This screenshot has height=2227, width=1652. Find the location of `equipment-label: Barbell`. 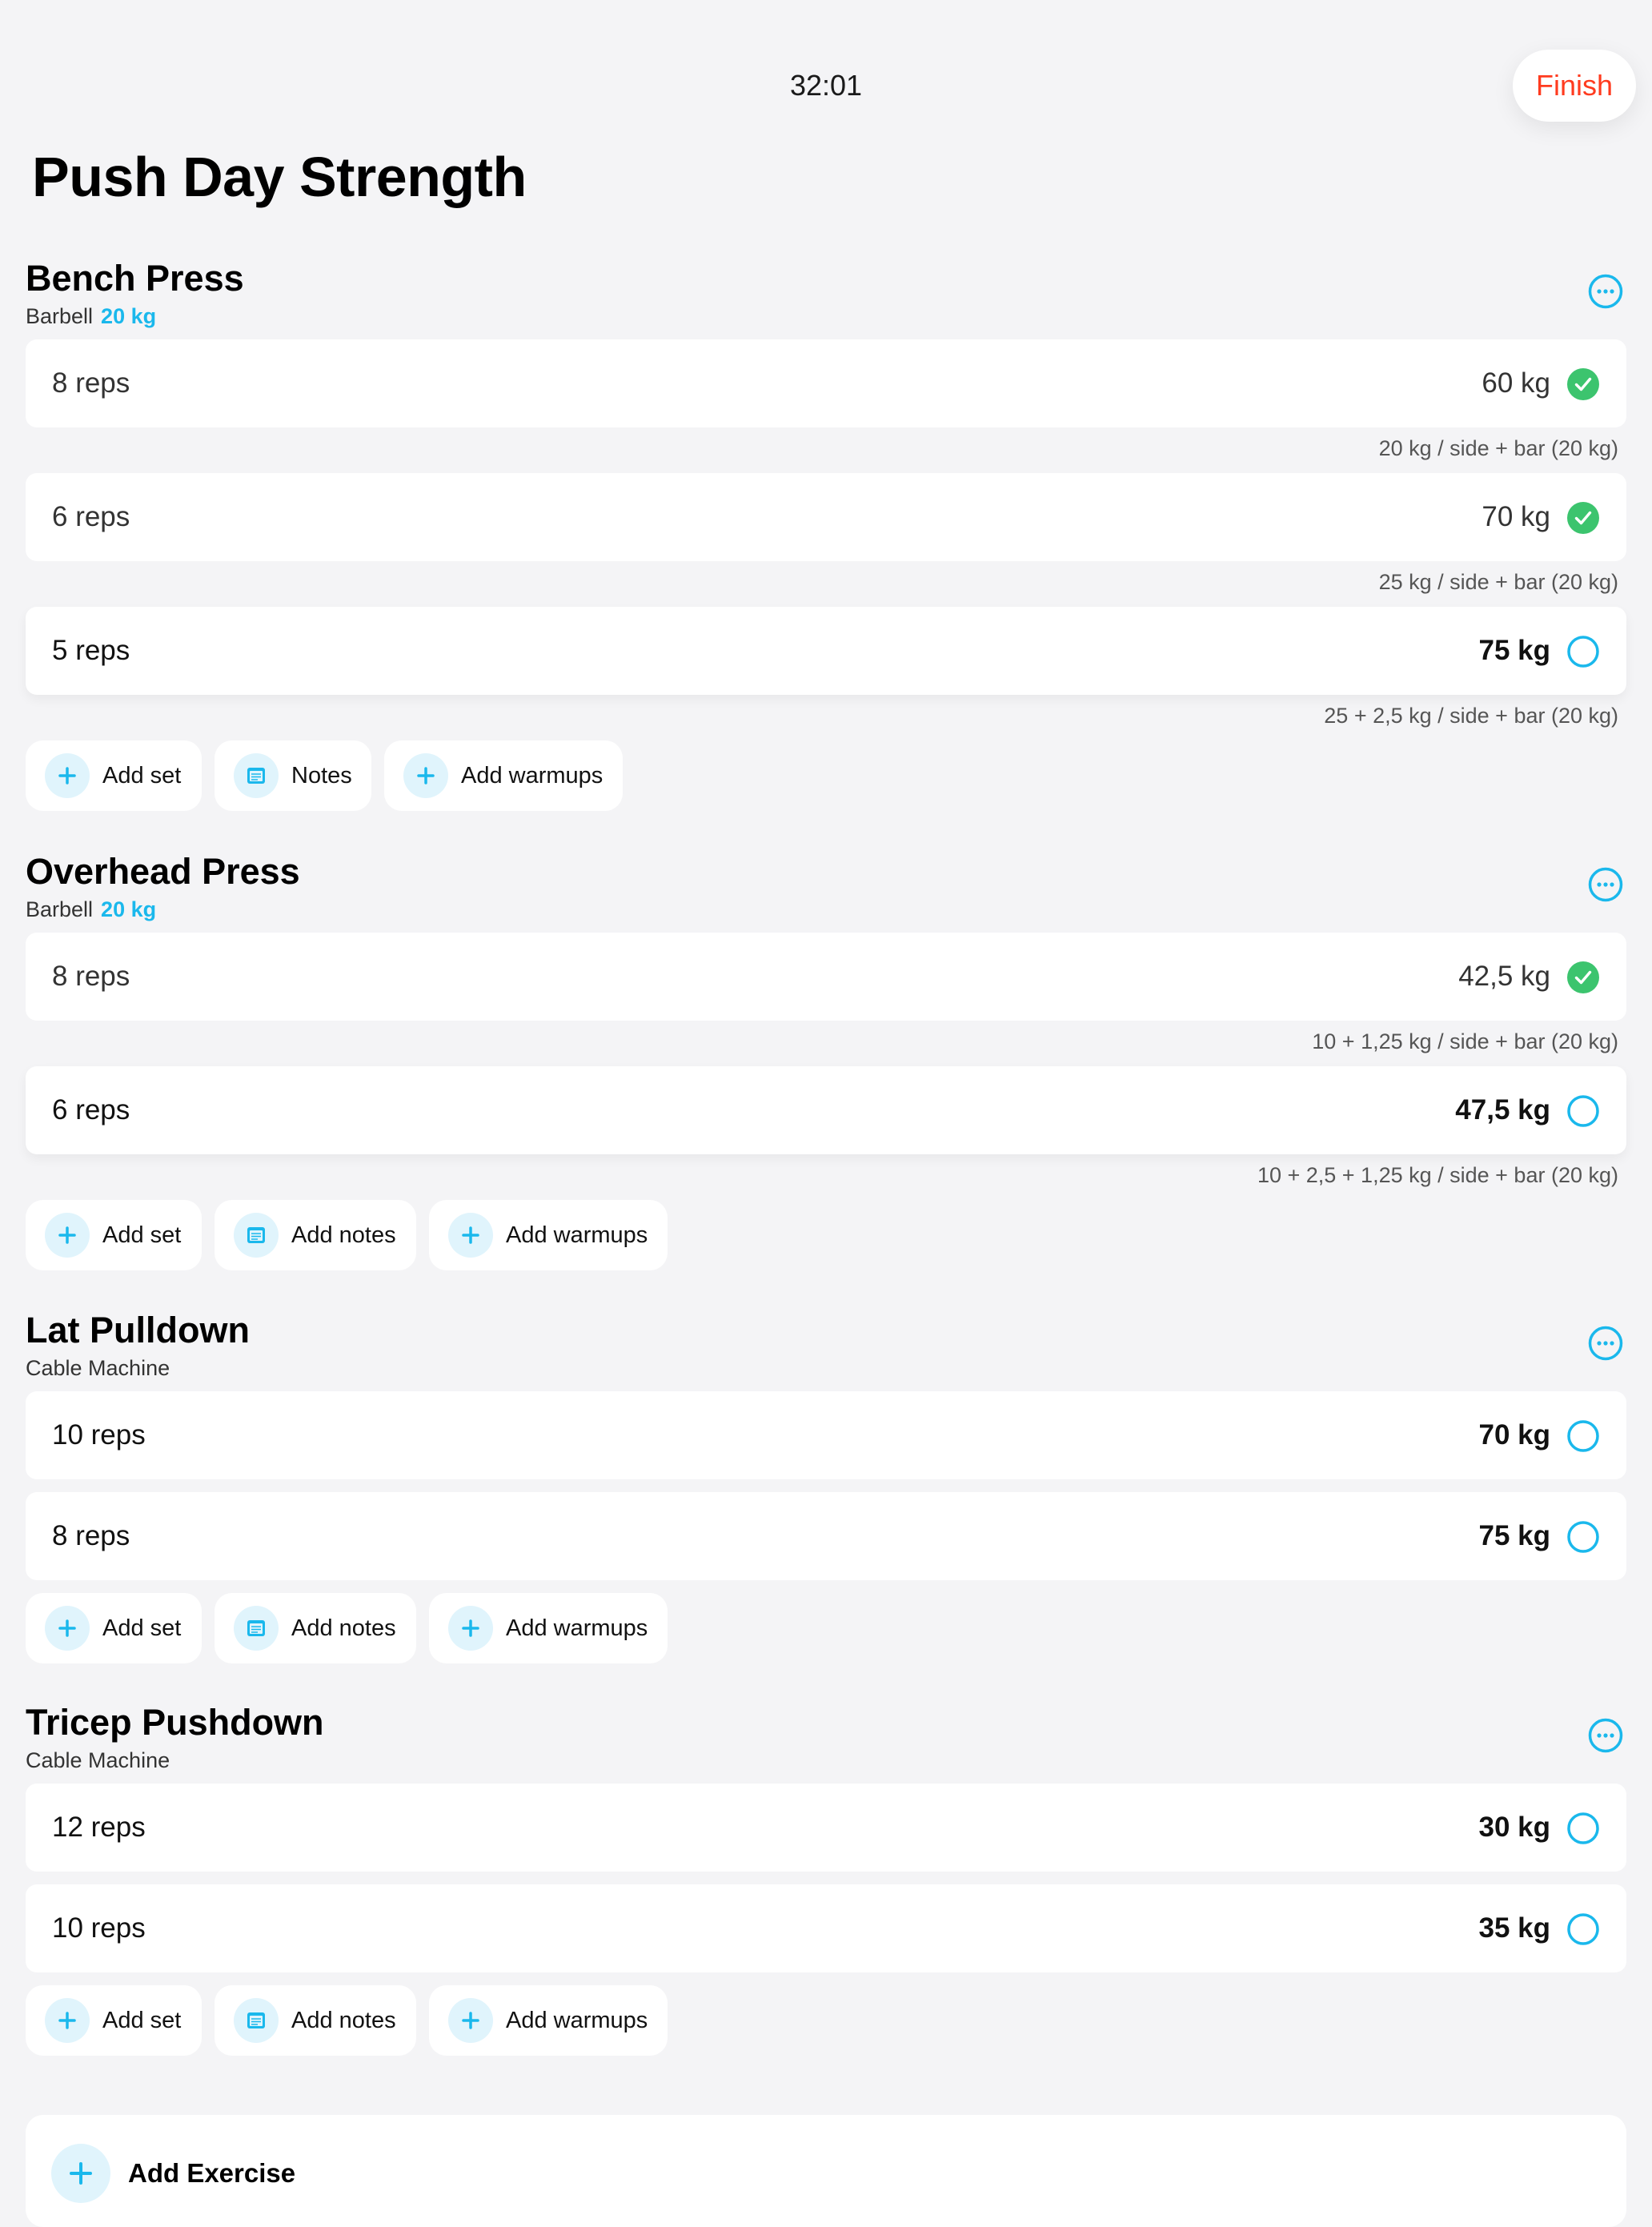

equipment-label: Barbell is located at coordinates (60, 909).